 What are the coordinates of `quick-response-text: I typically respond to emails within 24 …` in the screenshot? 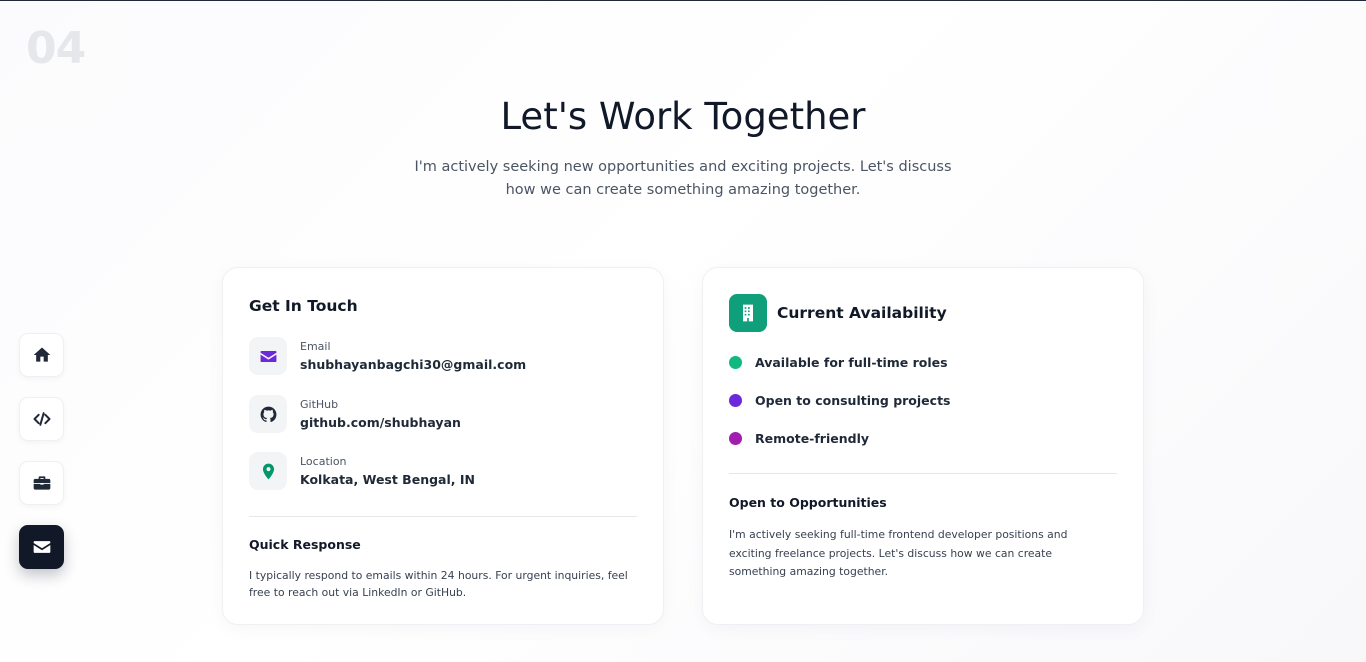 It's located at (438, 584).